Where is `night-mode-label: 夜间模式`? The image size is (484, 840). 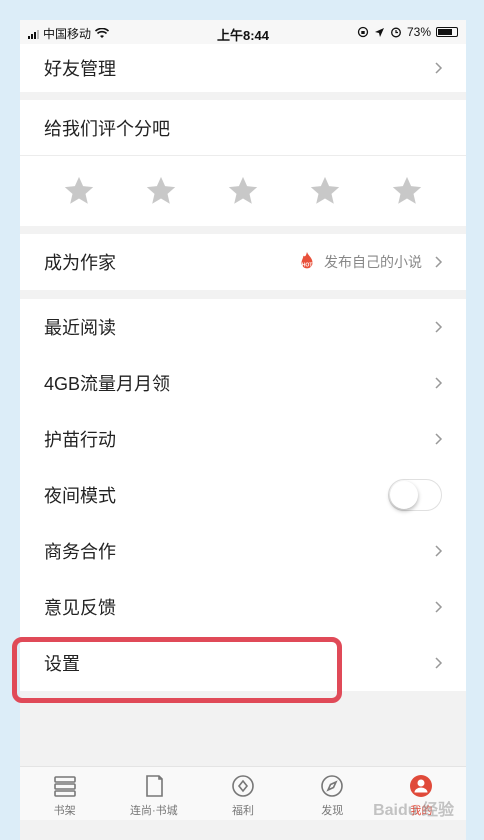
night-mode-label: 夜间模式 is located at coordinates (80, 496).